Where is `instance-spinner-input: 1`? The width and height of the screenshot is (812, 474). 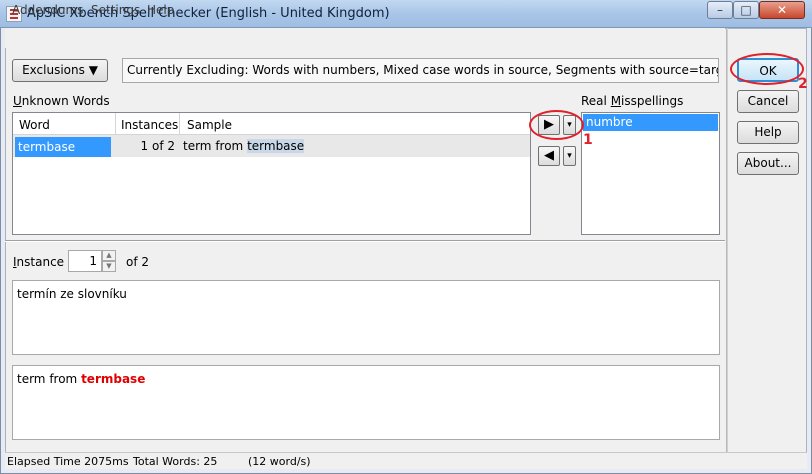 instance-spinner-input: 1 is located at coordinates (85, 261).